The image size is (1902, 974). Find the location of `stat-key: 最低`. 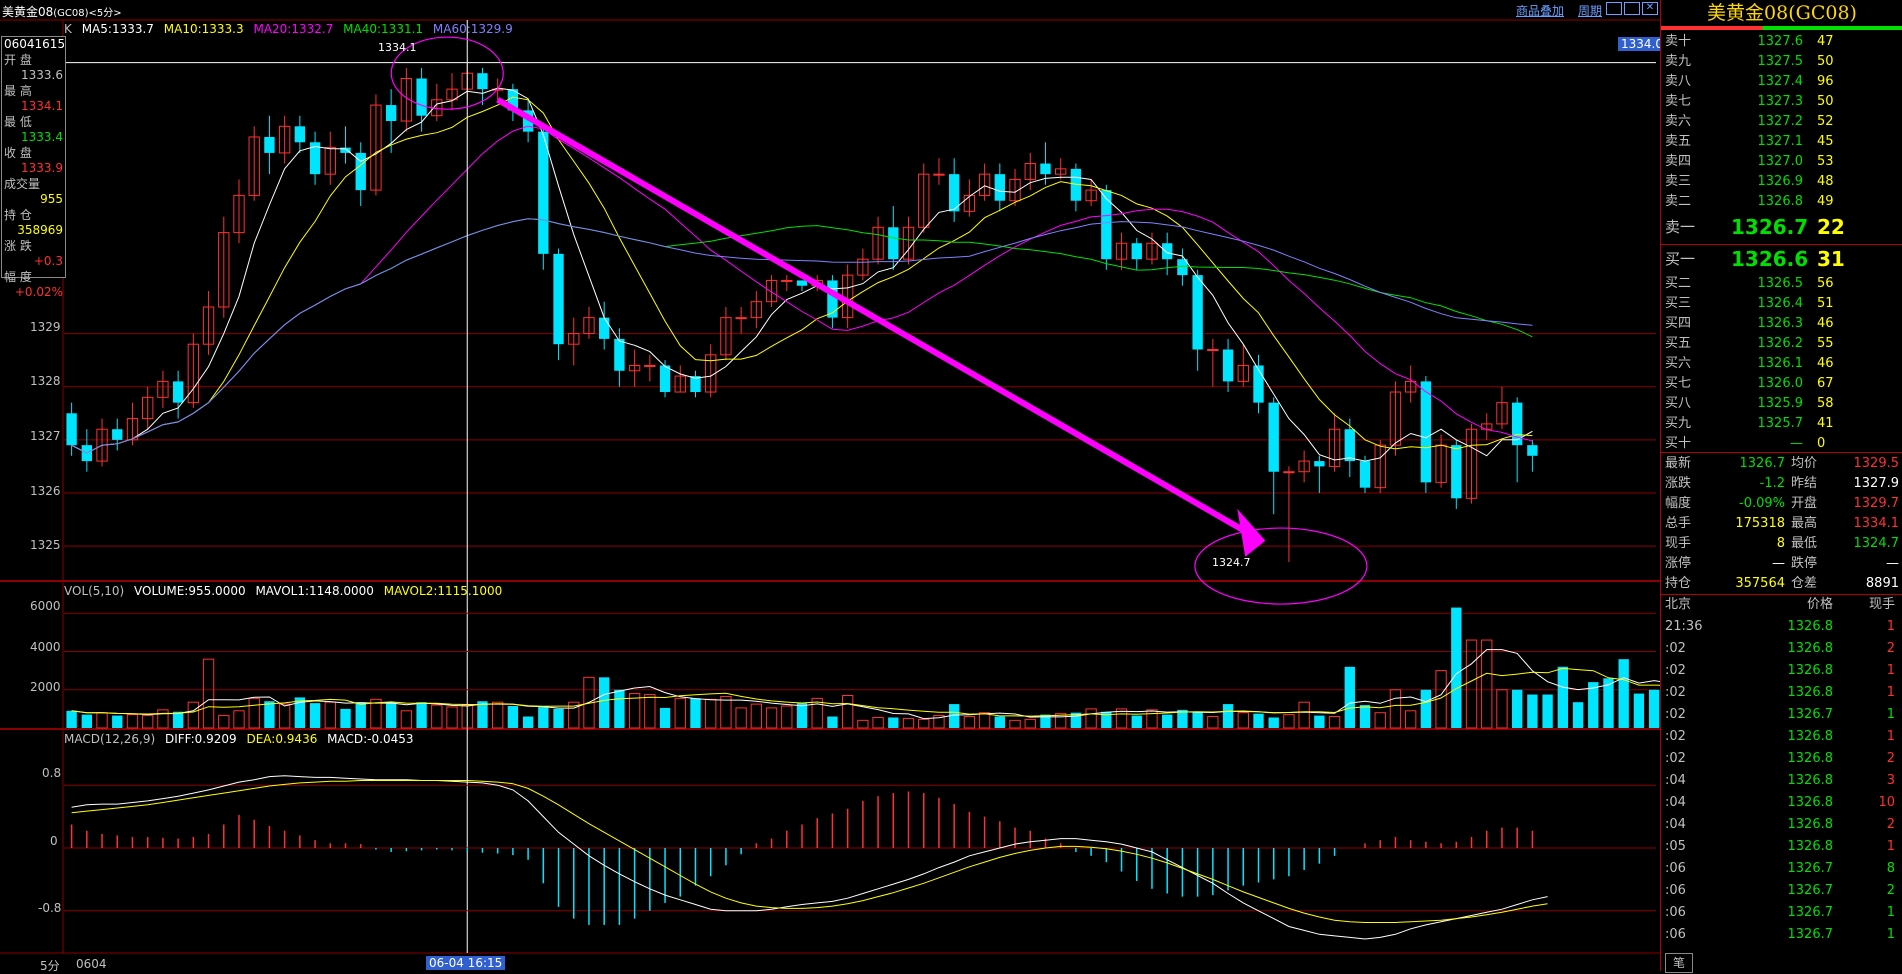

stat-key: 最低 is located at coordinates (1804, 543).